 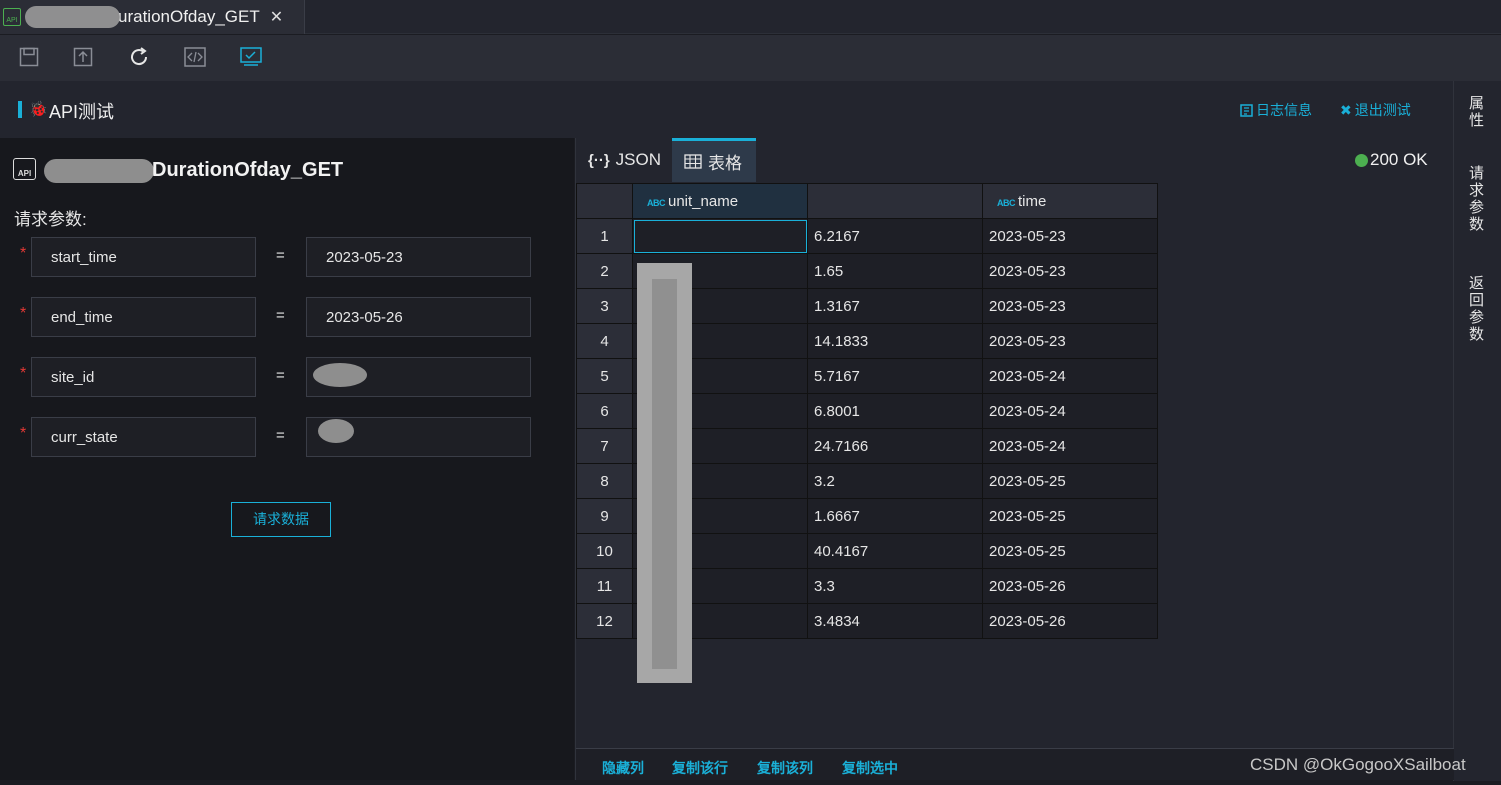 I want to click on column-header-label: unit_name, so click(x=703, y=201).